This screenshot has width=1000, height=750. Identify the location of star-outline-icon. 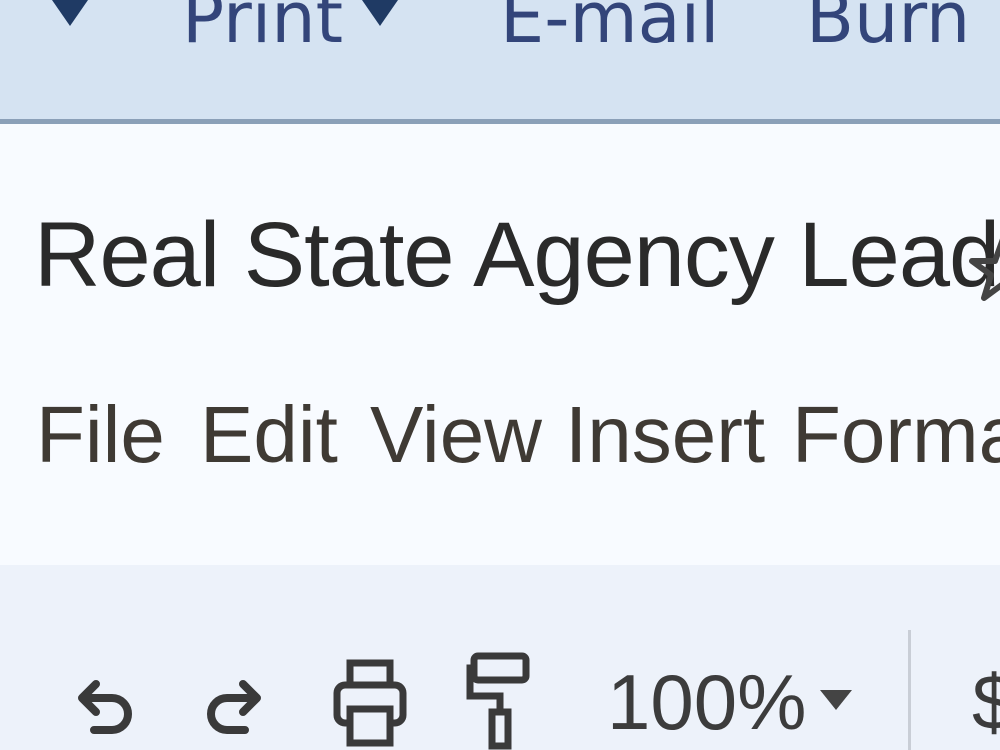
(984, 269).